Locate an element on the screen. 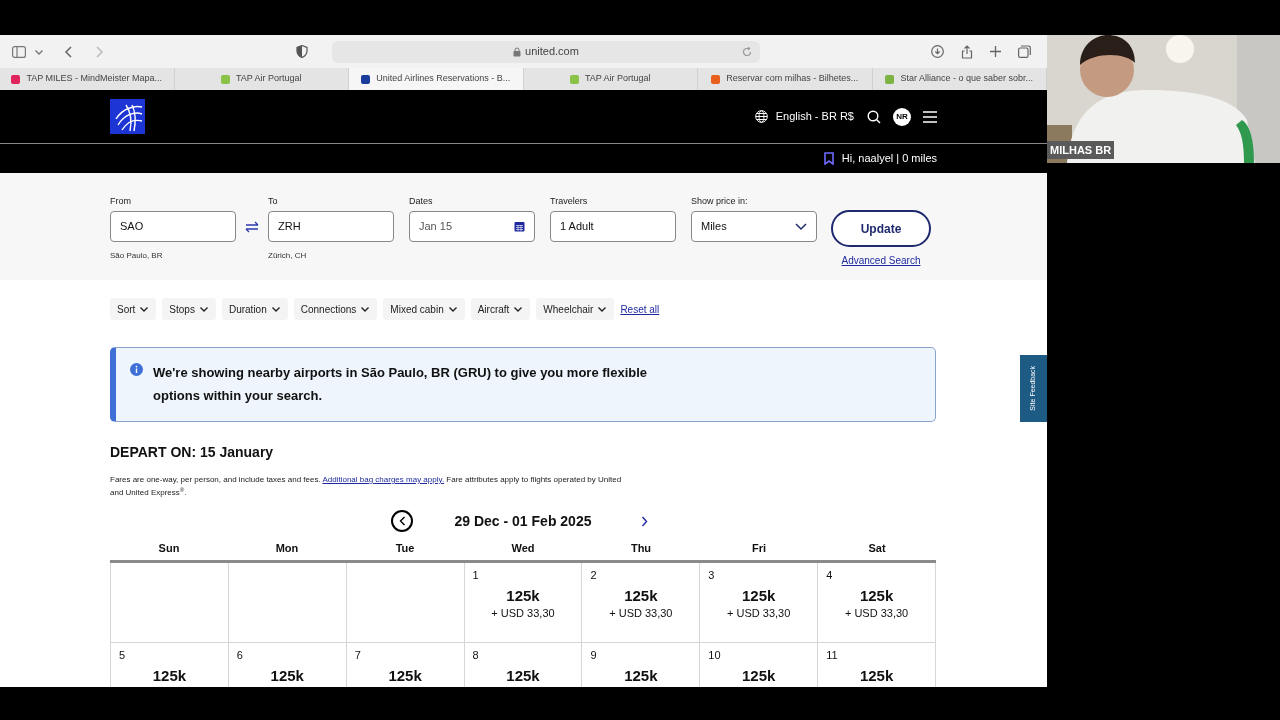 This screenshot has height=720, width=1280. dropdown-icon is located at coordinates (801, 226).